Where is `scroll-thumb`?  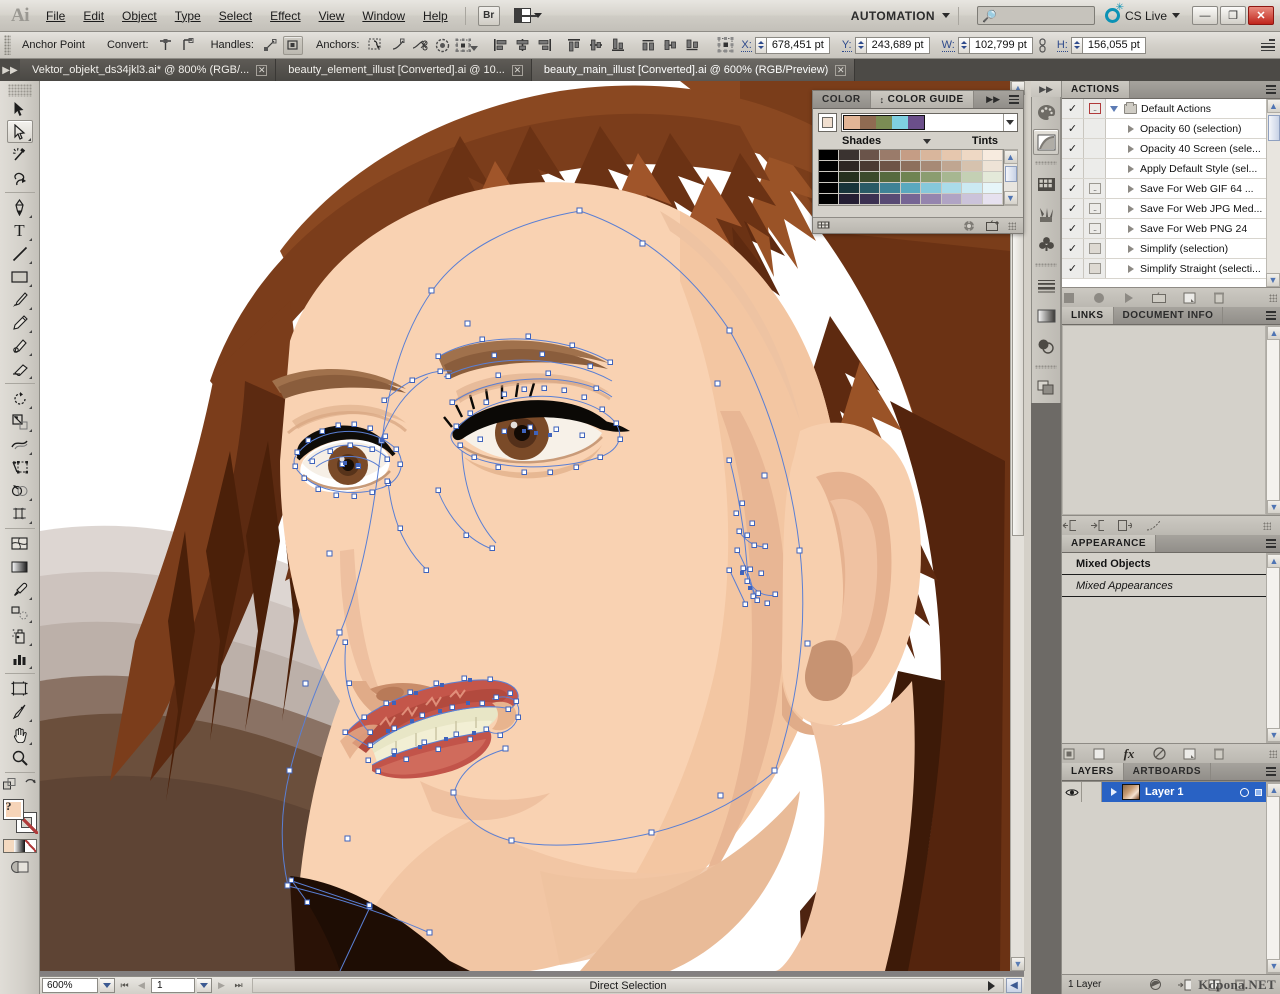 scroll-thumb is located at coordinates (1273, 128).